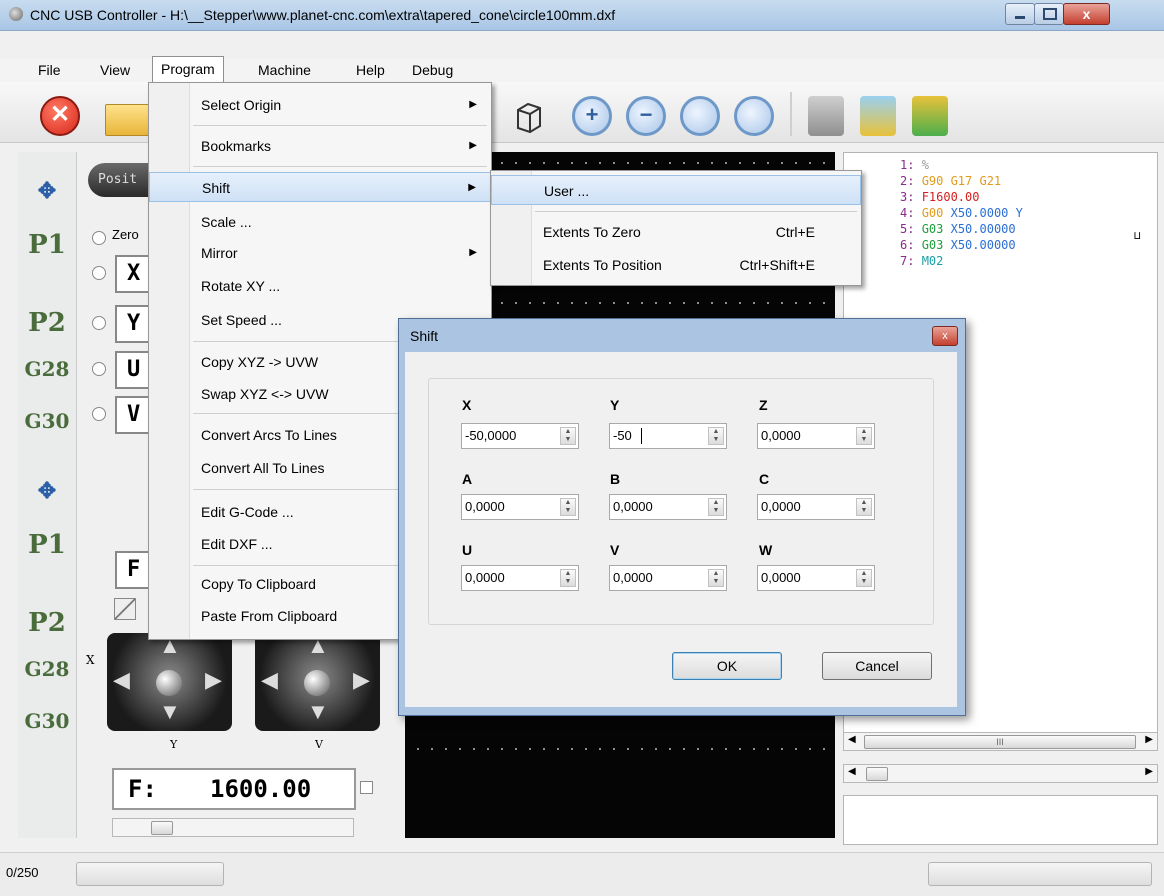  What do you see at coordinates (921, 261) in the screenshot?
I see `gcode-line: 7: M02` at bounding box center [921, 261].